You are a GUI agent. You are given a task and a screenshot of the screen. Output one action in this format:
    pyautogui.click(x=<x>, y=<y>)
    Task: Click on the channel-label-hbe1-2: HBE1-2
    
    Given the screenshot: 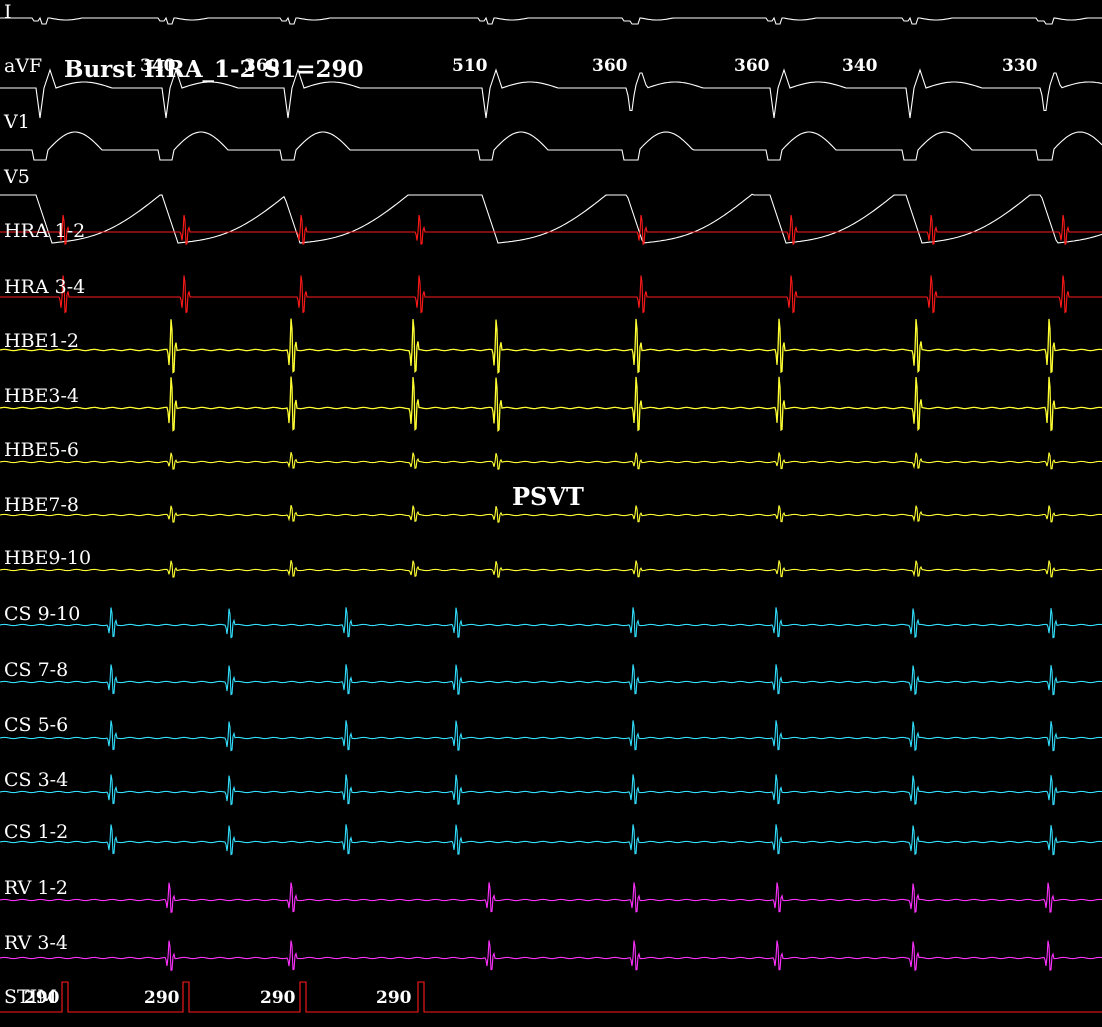 What is the action you would take?
    pyautogui.click(x=41, y=341)
    